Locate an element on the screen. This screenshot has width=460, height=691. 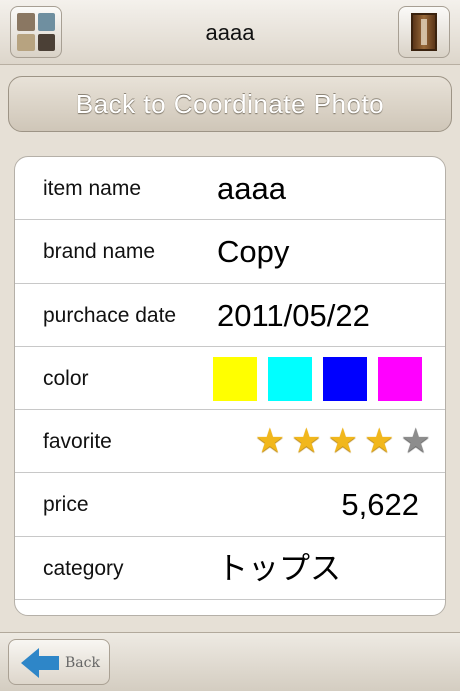
favorite-row: favorite ★ ★ ★ ★ ★ is located at coordinates (230, 442).